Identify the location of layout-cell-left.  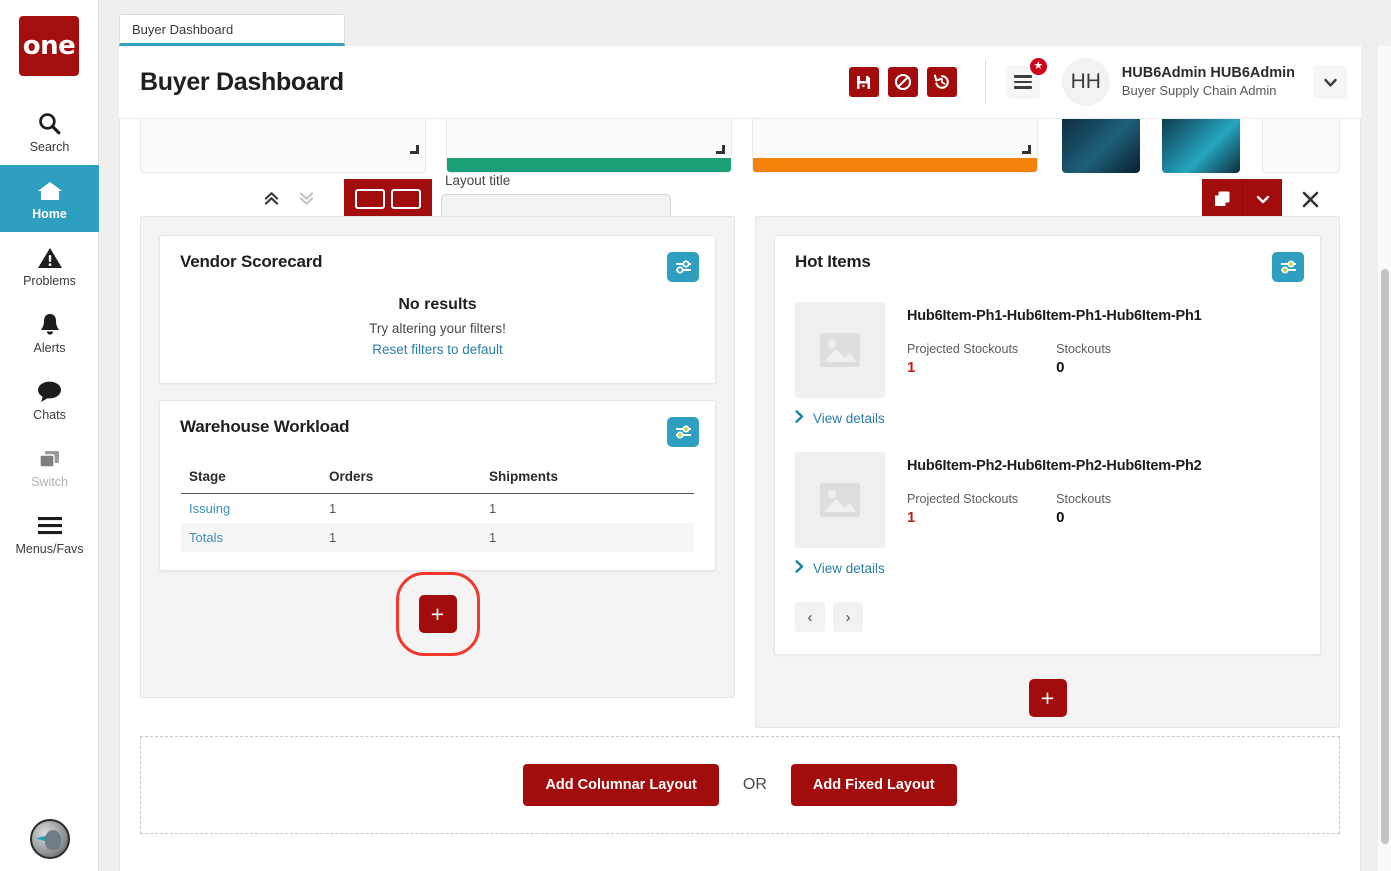
(370, 199).